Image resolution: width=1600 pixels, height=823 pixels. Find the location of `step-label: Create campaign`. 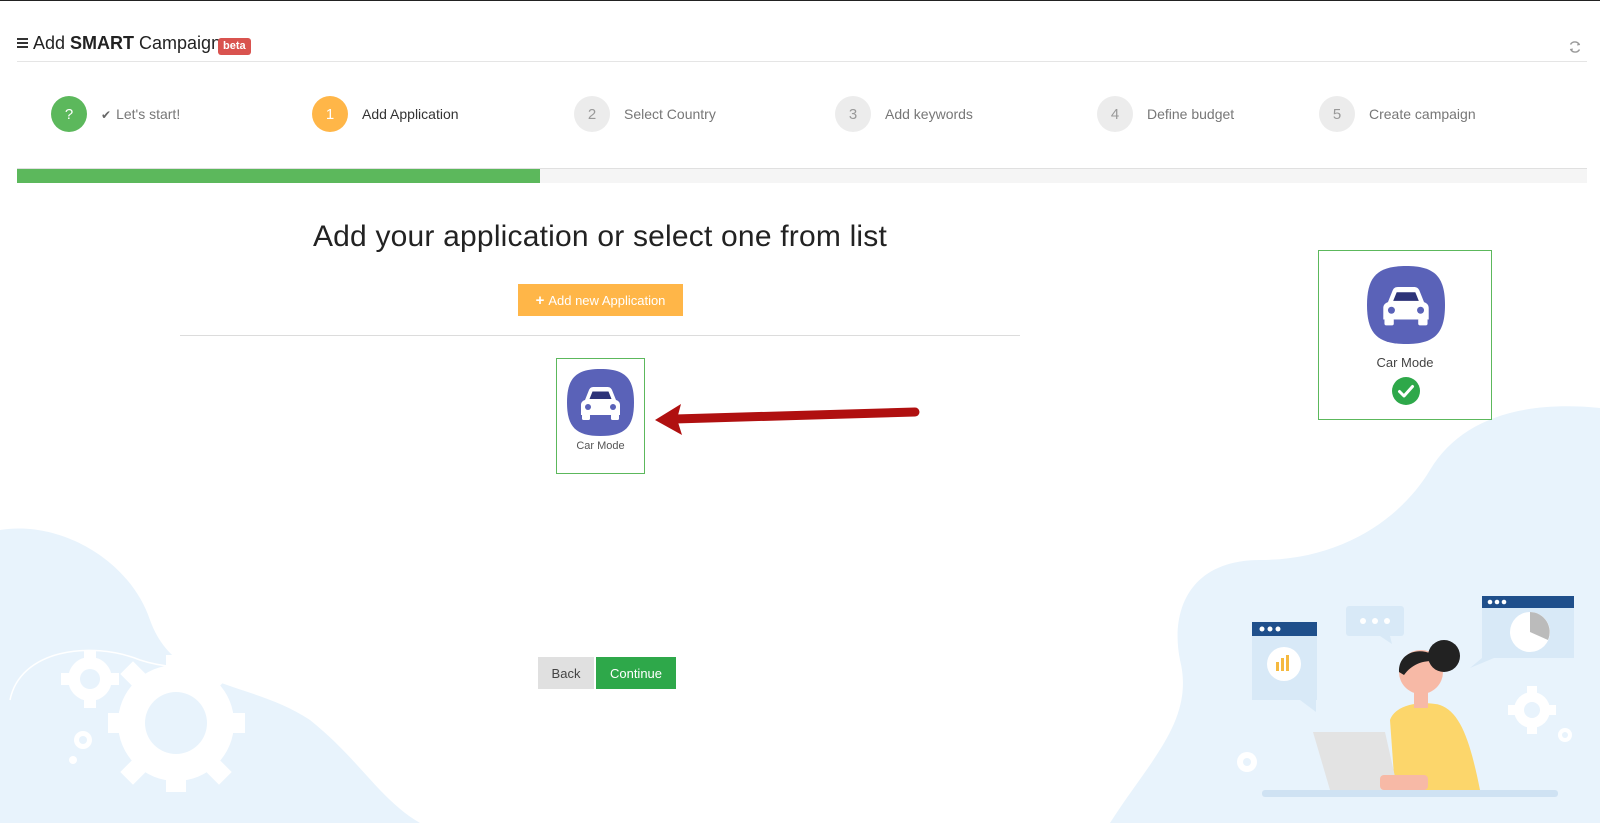

step-label: Create campaign is located at coordinates (1422, 114).